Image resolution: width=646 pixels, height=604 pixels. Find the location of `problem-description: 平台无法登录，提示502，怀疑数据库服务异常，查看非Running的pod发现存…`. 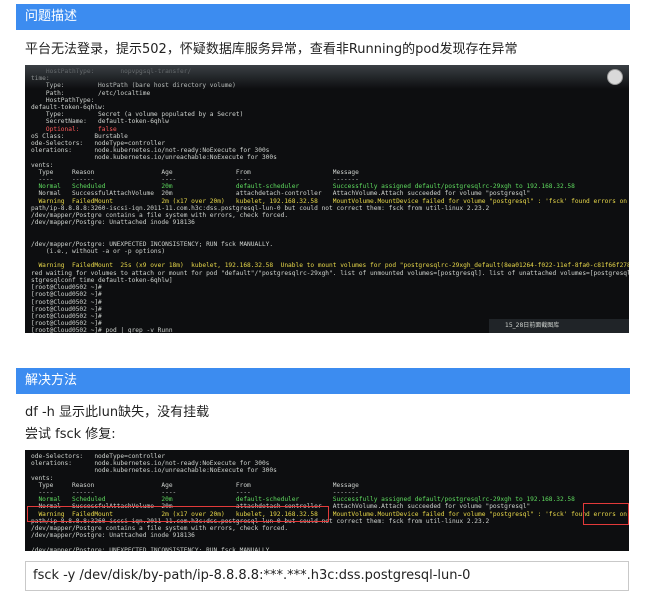

problem-description: 平台无法登录，提示502，怀疑数据库服务异常，查看非Running的pod发现存… is located at coordinates (271, 49).